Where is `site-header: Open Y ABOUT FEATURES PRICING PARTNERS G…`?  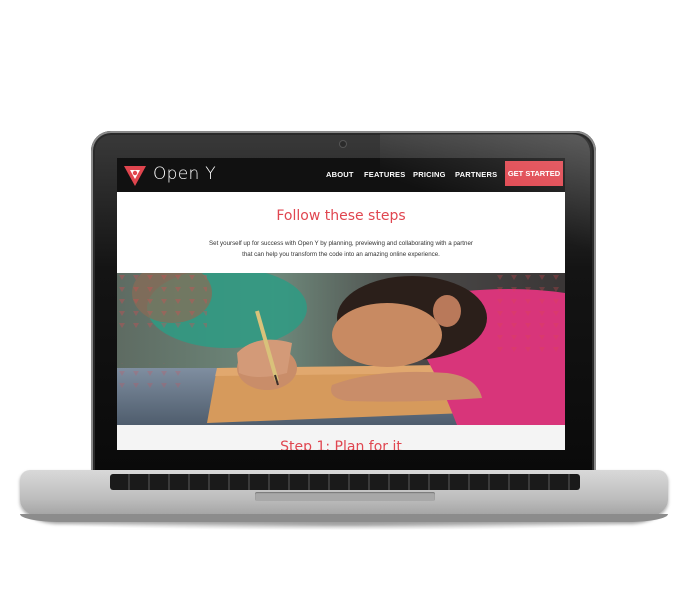 site-header: Open Y ABOUT FEATURES PRICING PARTNERS G… is located at coordinates (341, 175).